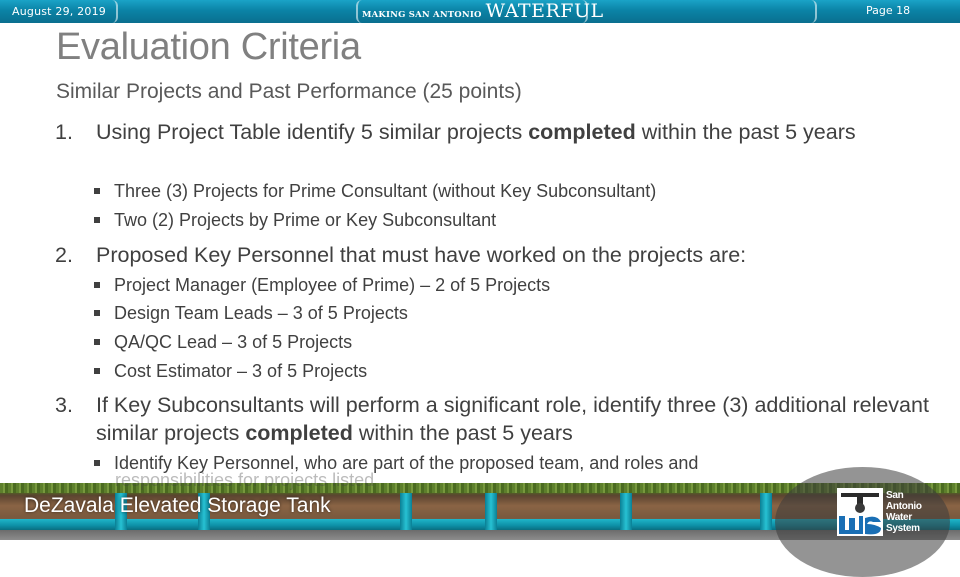 The image size is (960, 577). What do you see at coordinates (64, 405) in the screenshot?
I see `item-number: 3.` at bounding box center [64, 405].